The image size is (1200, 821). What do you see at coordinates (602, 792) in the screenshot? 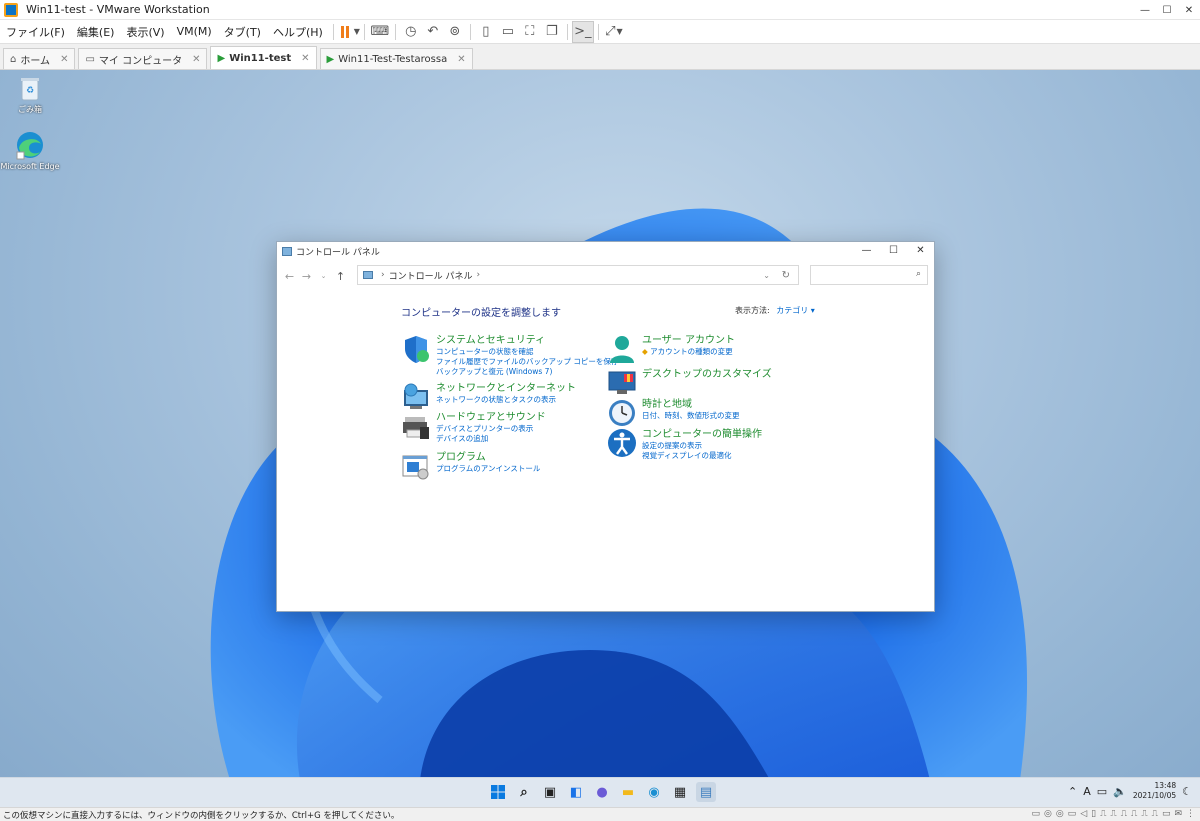
I see `chat-button: ●` at bounding box center [602, 792].